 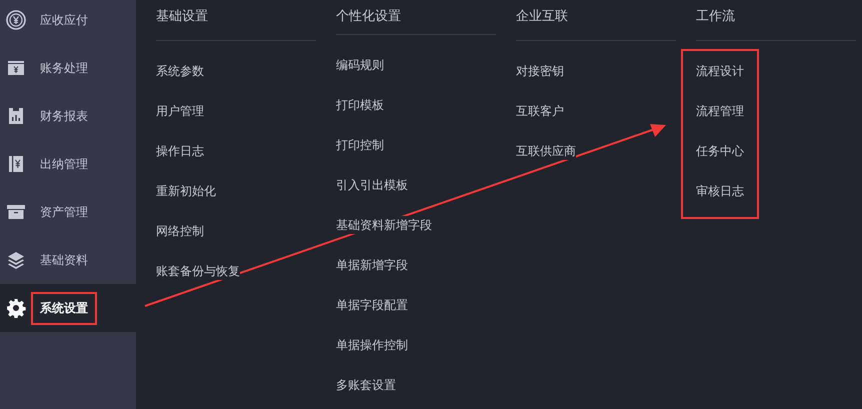 I want to click on menu-item: 打印控制, so click(x=360, y=145).